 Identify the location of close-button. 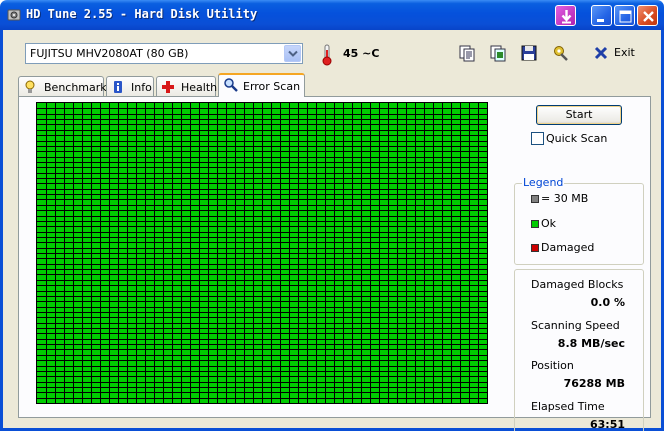
(647, 15).